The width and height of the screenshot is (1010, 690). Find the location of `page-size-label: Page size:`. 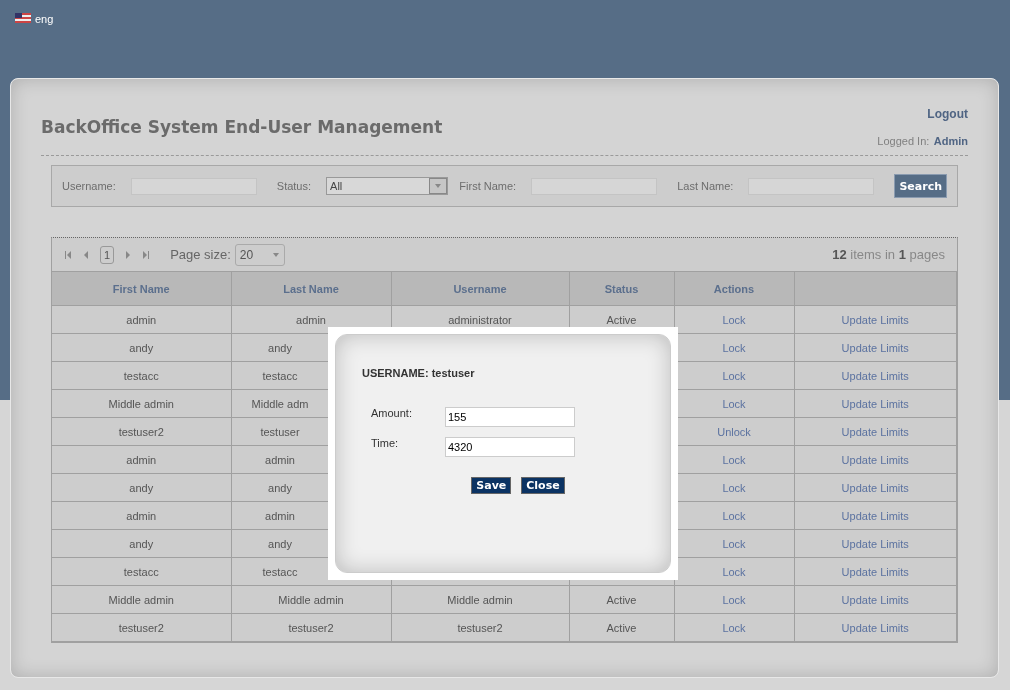

page-size-label: Page size: is located at coordinates (200, 254).